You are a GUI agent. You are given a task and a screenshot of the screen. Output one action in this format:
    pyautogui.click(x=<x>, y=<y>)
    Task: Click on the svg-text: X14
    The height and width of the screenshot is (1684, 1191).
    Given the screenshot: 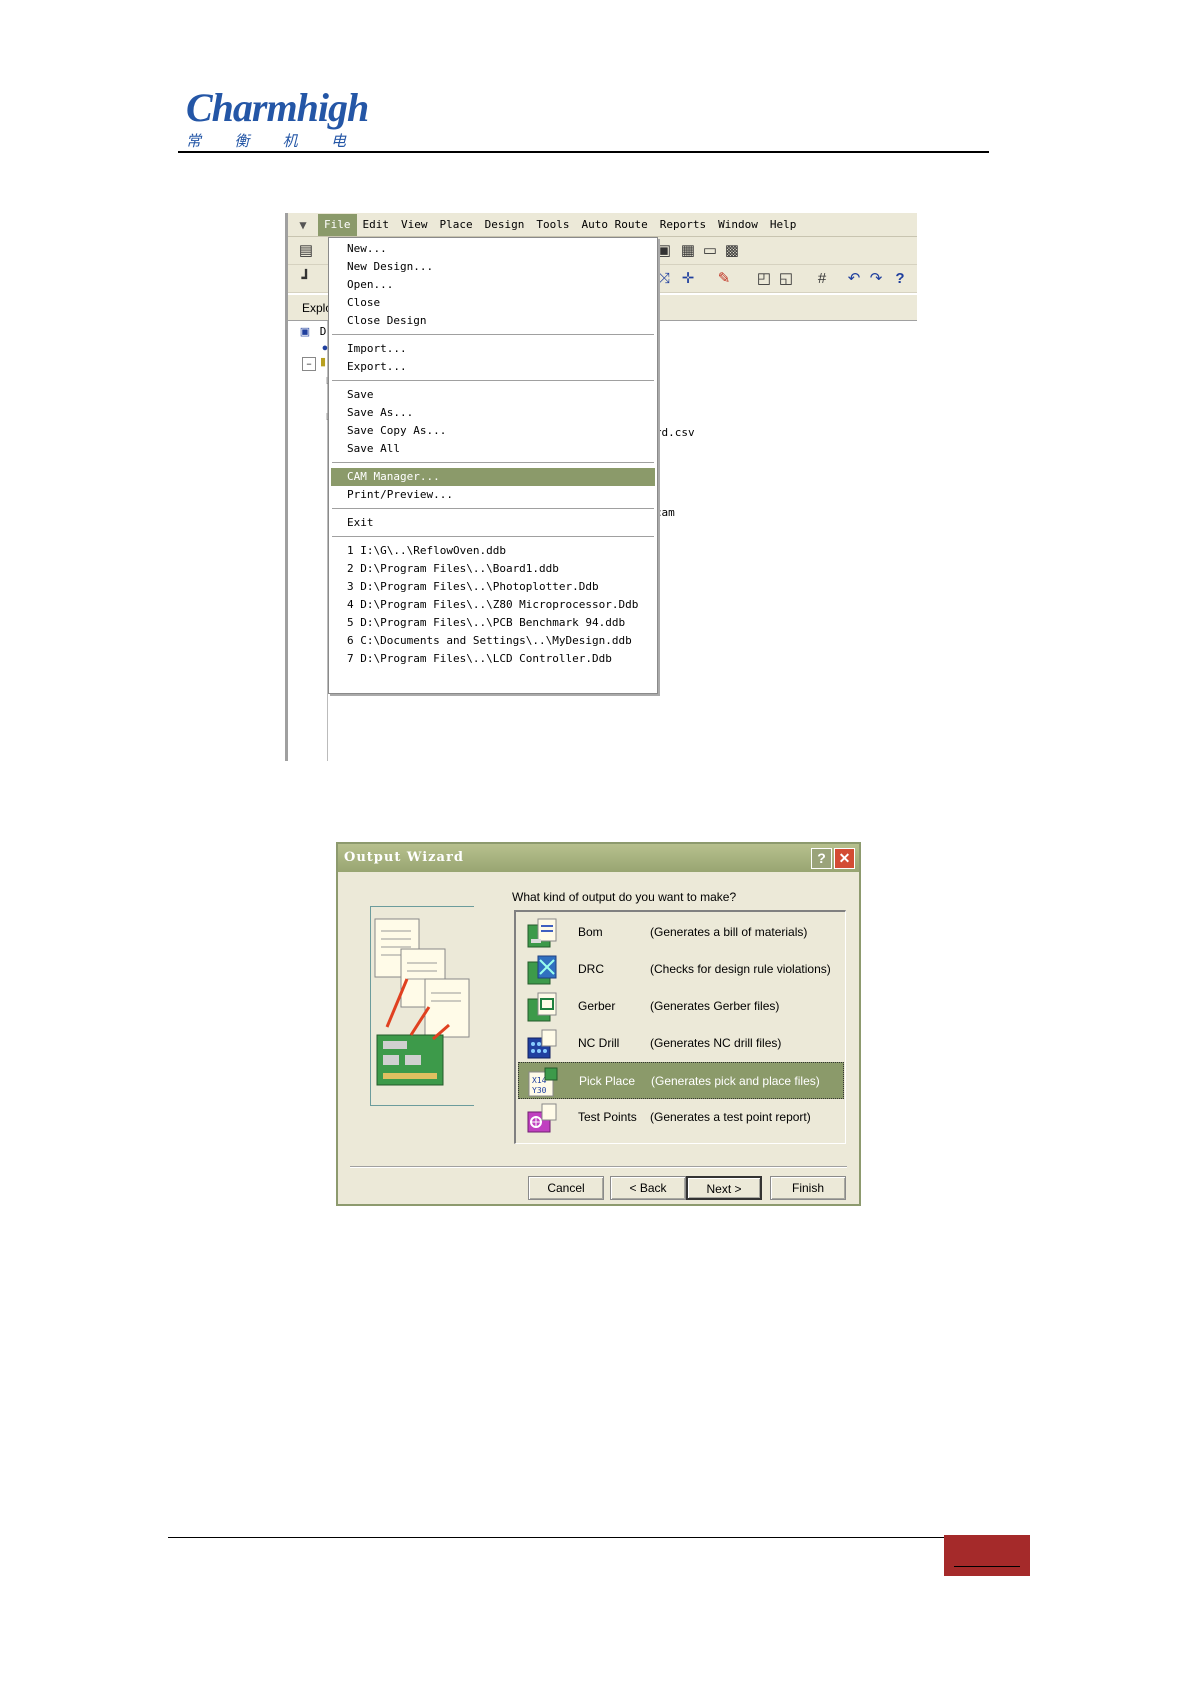 What is the action you would take?
    pyautogui.click(x=539, y=1080)
    